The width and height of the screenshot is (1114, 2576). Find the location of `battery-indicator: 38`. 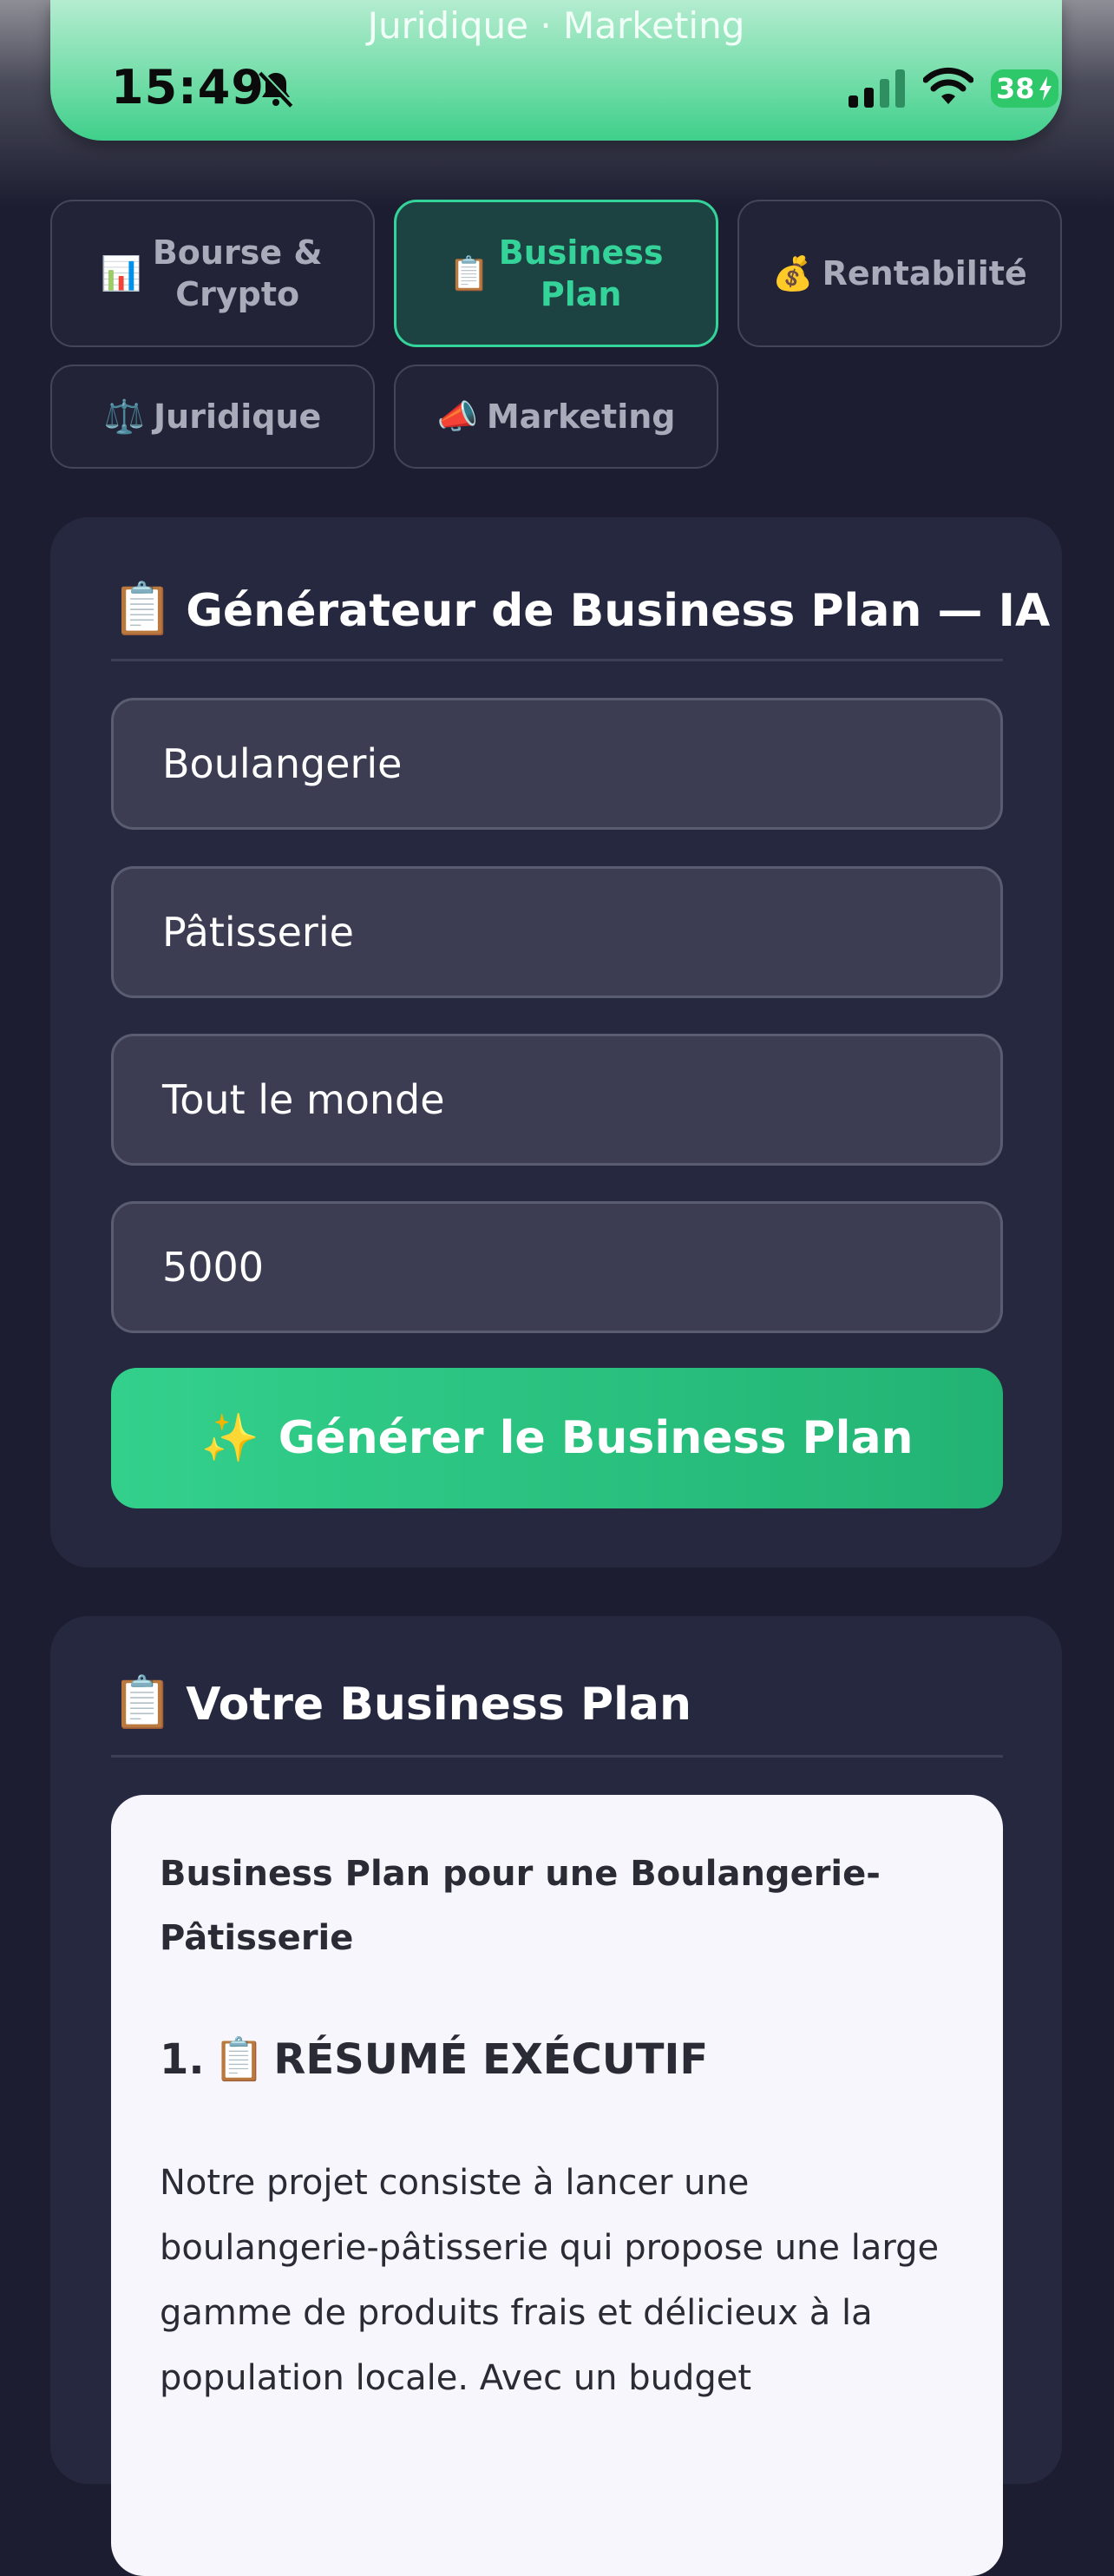

battery-indicator: 38 is located at coordinates (1024, 88).